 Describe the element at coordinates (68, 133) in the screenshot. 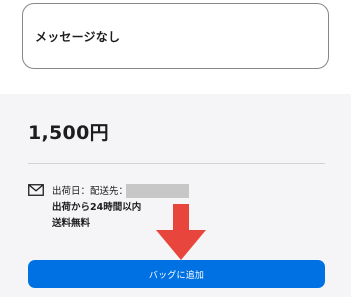

I see `price-label: 1,500円` at that location.